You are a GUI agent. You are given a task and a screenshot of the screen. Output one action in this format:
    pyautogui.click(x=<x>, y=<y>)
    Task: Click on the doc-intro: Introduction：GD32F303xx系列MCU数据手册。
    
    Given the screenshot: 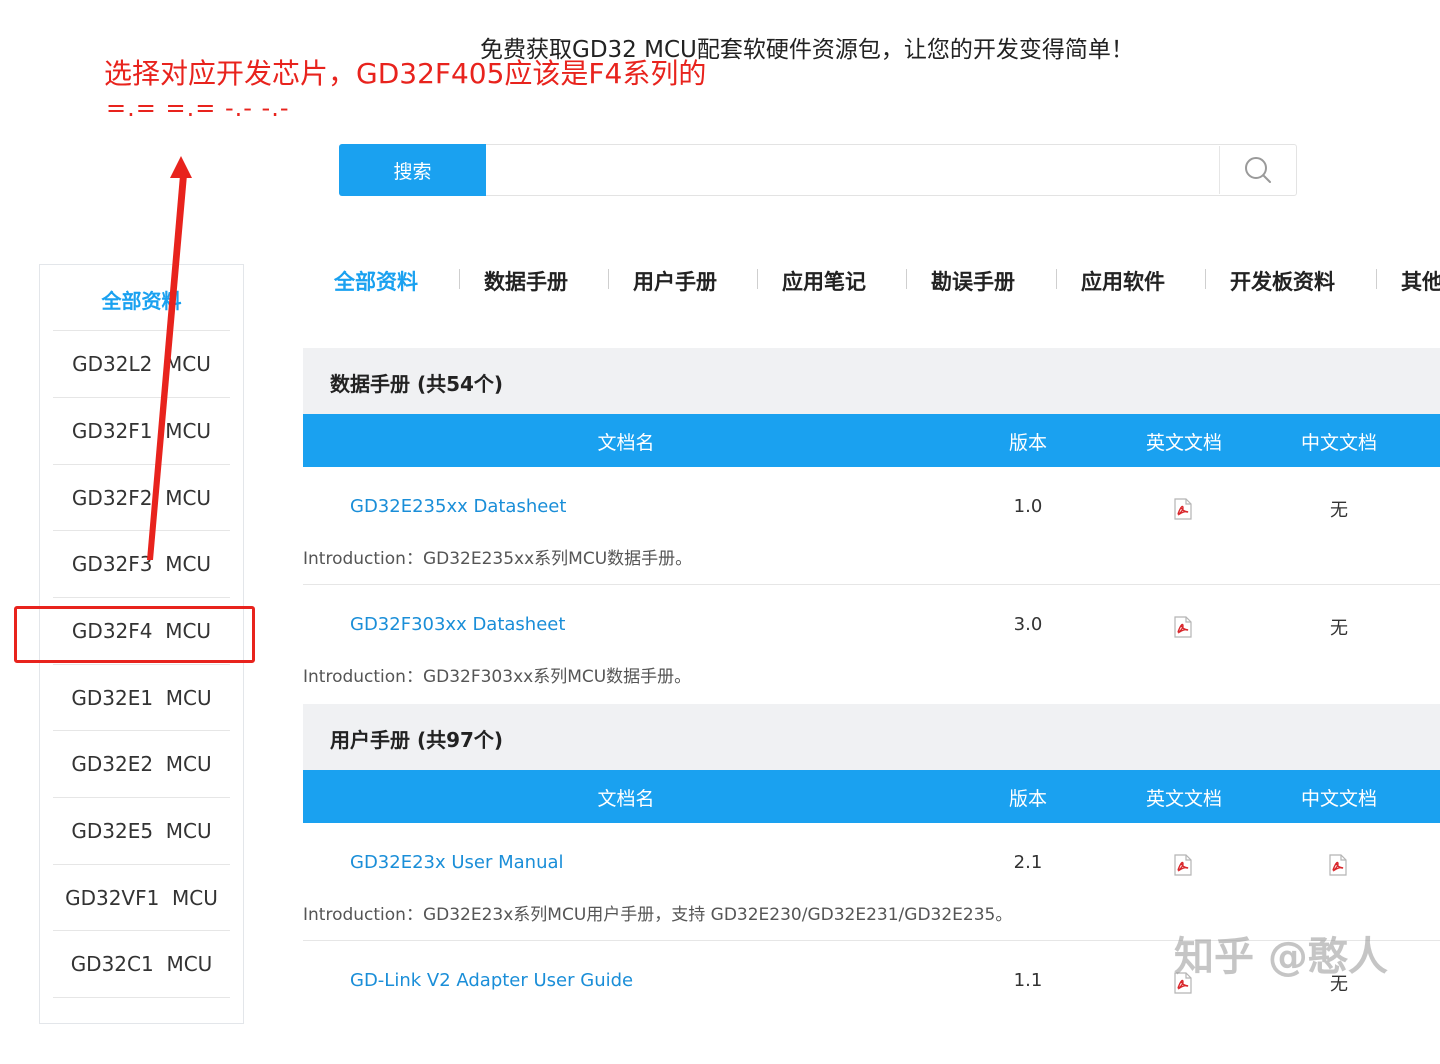 What is the action you would take?
    pyautogui.click(x=497, y=677)
    